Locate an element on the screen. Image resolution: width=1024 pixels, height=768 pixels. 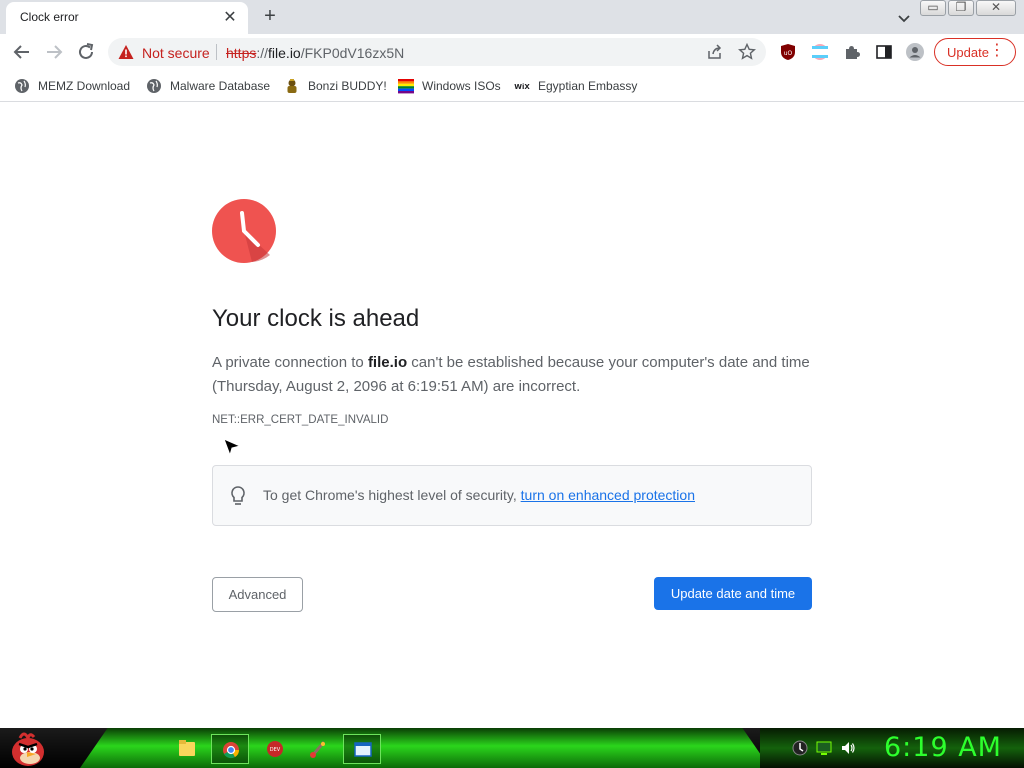
omnibox: Not secure https://file.io/FKP0dV16zx5N is located at coordinates (437, 52).